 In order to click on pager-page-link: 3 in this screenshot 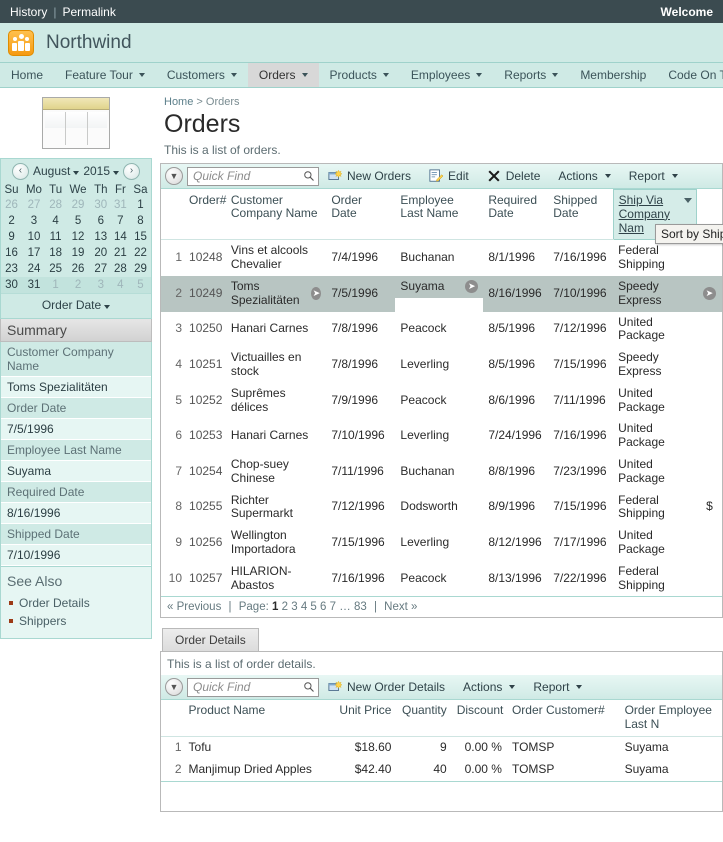, I will do `click(294, 607)`.